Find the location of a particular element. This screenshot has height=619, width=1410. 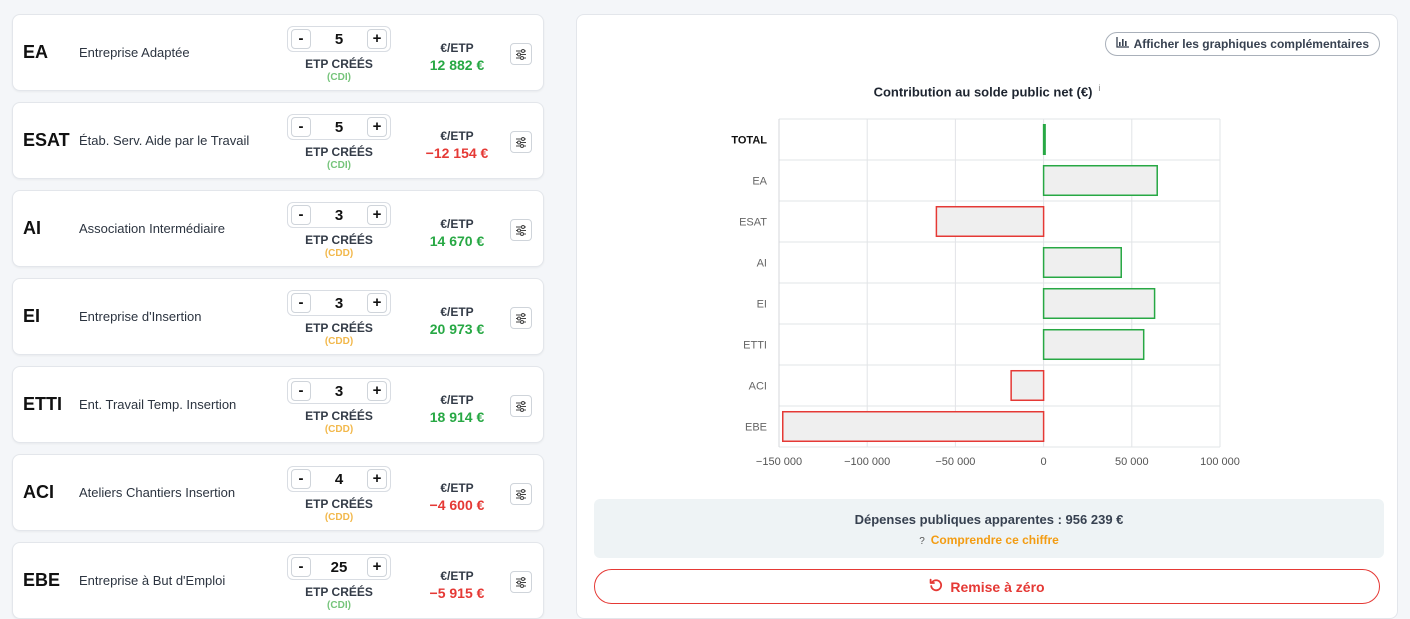

y-tick-label: ETTI is located at coordinates (755, 346).